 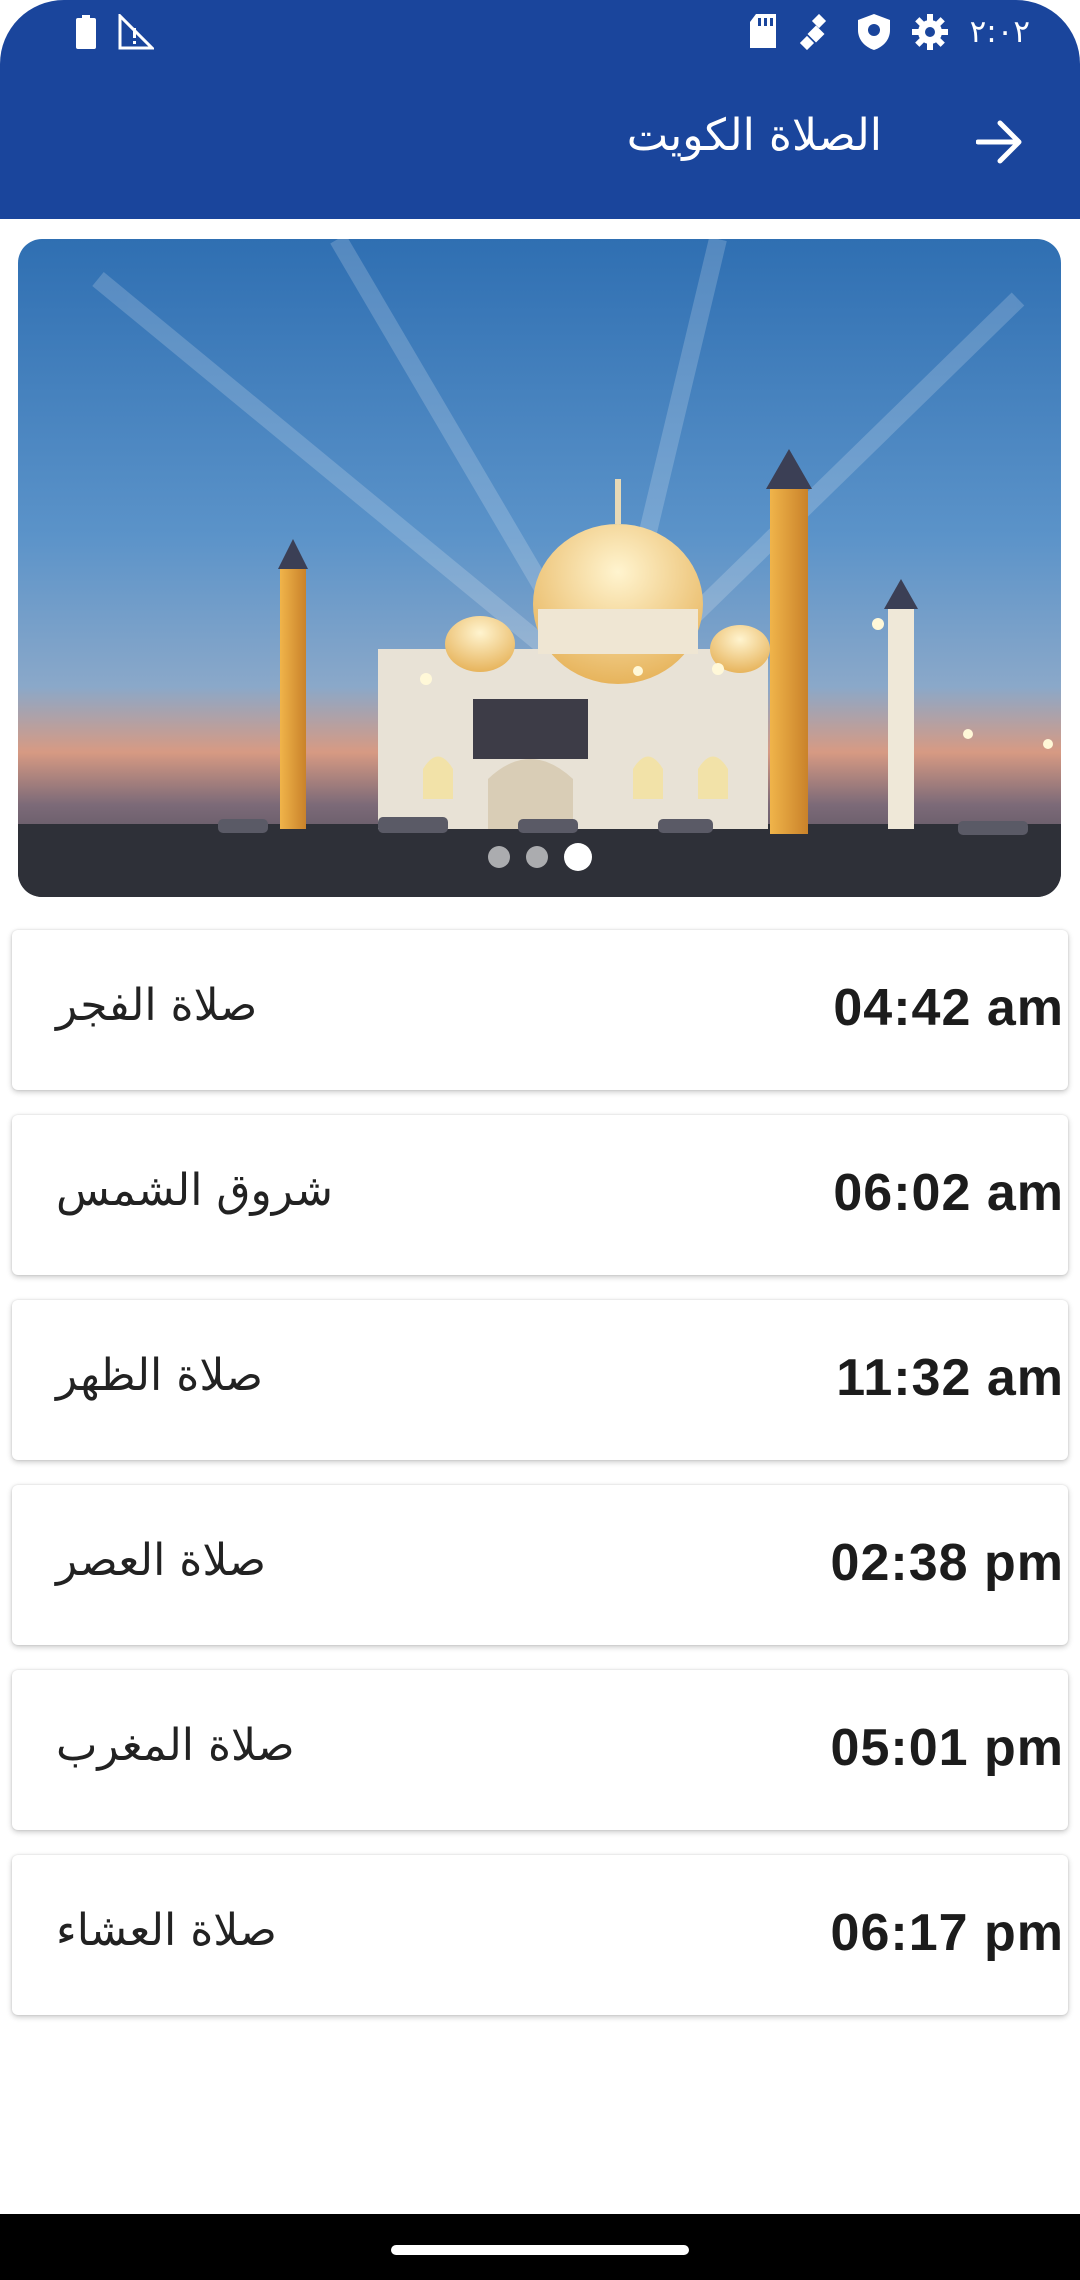 I want to click on status-time: ٢:٠٢, so click(x=999, y=32).